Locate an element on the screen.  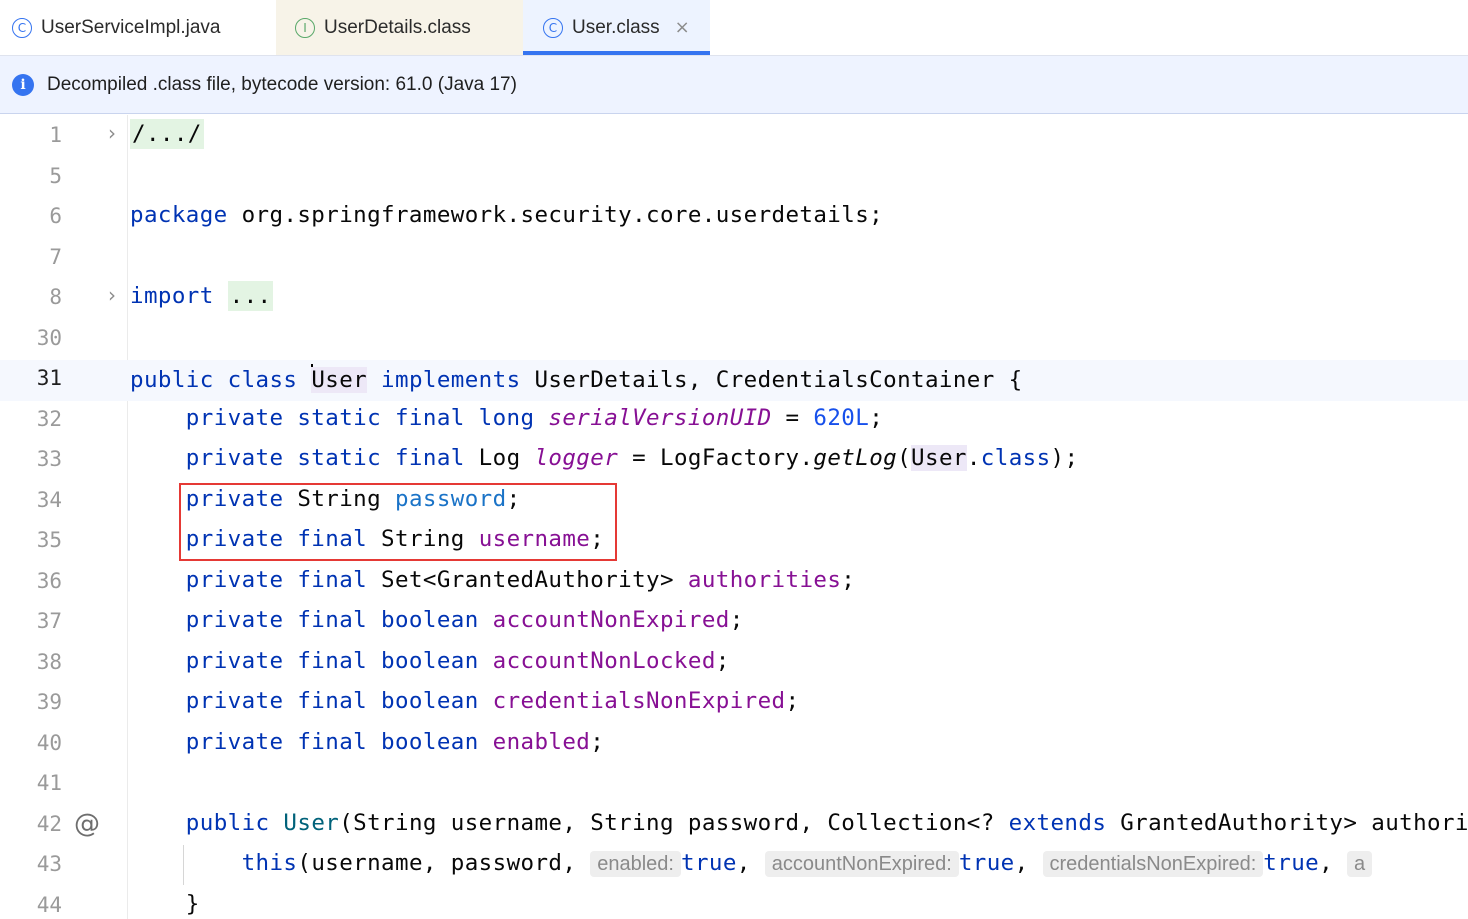
code-line: 30 is located at coordinates (734, 340).